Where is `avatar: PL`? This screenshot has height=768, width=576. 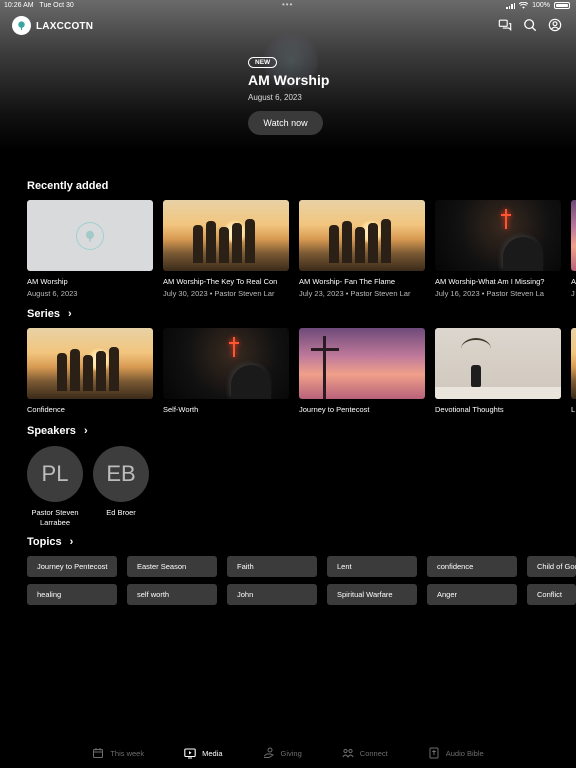 avatar: PL is located at coordinates (55, 474).